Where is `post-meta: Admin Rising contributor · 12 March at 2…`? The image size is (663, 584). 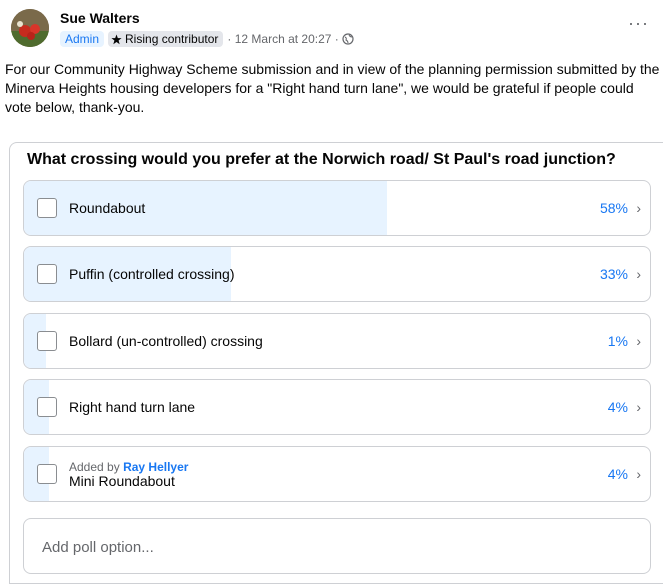 post-meta: Admin Rising contributor · 12 March at 2… is located at coordinates (207, 39).